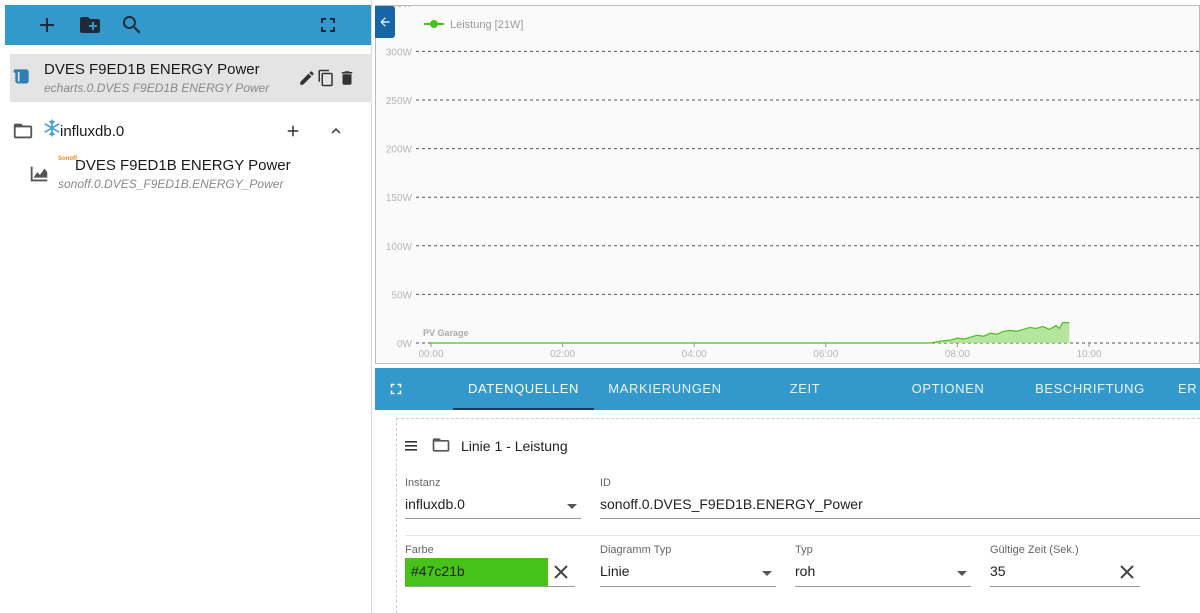 Image resolution: width=1200 pixels, height=613 pixels. Describe the element at coordinates (805, 389) in the screenshot. I see `tab-zeit: ZEIT` at that location.